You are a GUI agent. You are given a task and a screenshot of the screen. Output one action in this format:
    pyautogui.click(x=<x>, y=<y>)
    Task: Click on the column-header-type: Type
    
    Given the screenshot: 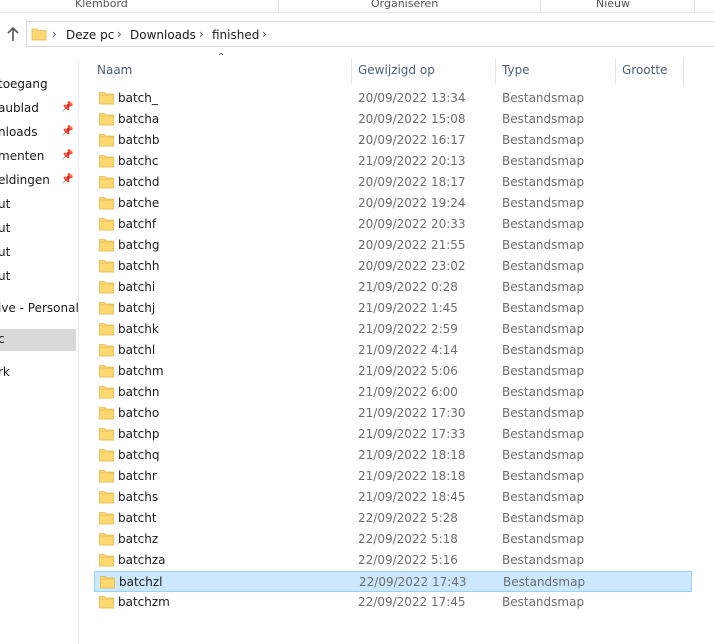 What is the action you would take?
    pyautogui.click(x=516, y=70)
    